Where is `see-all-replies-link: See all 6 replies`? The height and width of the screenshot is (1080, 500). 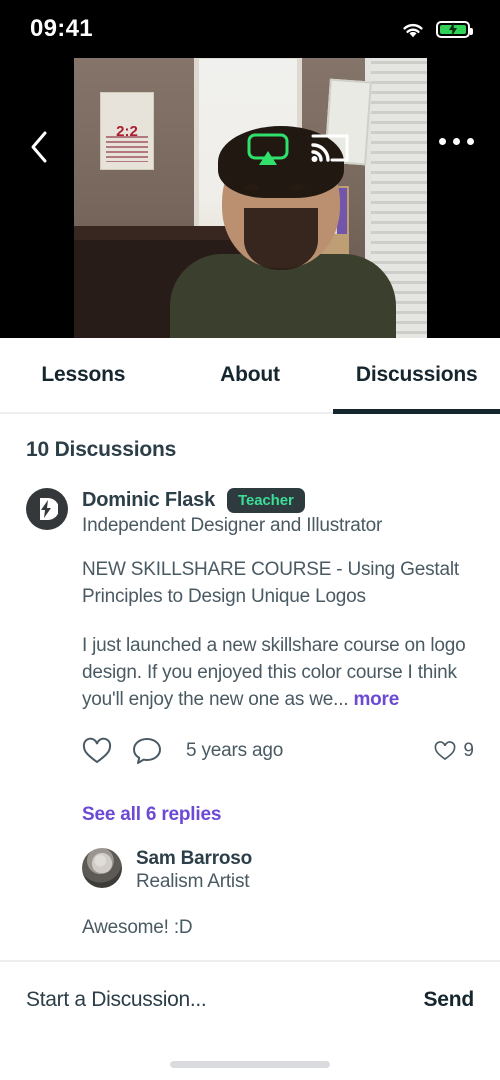
see-all-replies-link: See all 6 replies is located at coordinates (278, 815).